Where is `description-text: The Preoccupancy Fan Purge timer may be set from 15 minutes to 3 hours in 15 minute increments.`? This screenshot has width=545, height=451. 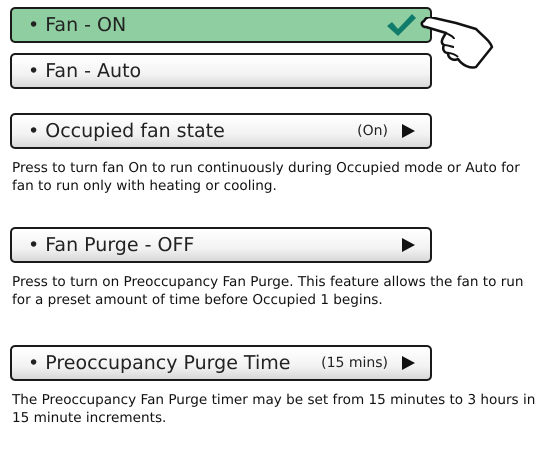
description-text: The Preoccupancy Fan Purge timer may be set from 15 minutes to 3 hours in 15 minute increments. is located at coordinates (274, 409).